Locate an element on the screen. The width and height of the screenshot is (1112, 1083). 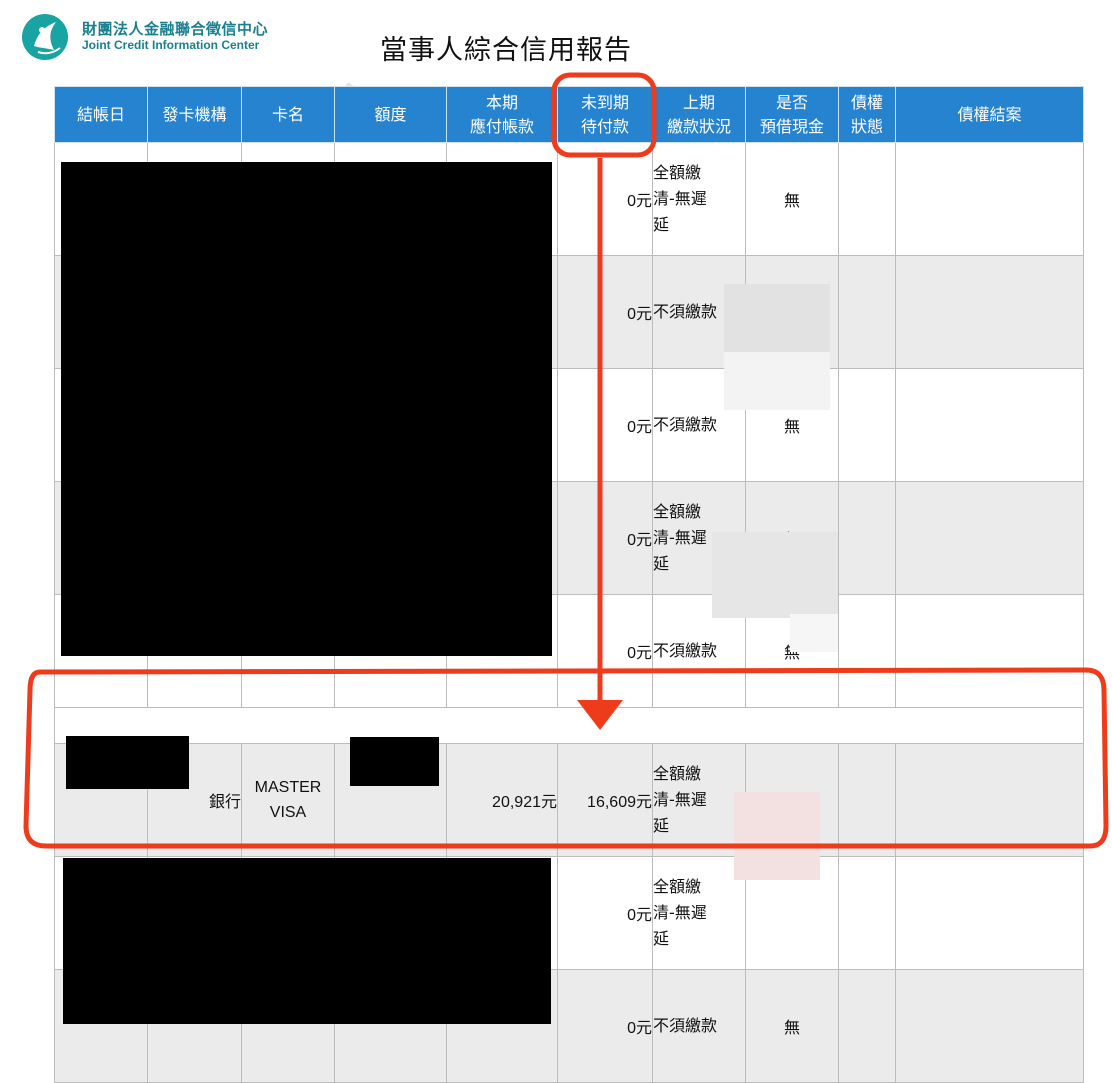
org-name-zh: 財團法人金融聯合徵信中心 is located at coordinates (175, 29).